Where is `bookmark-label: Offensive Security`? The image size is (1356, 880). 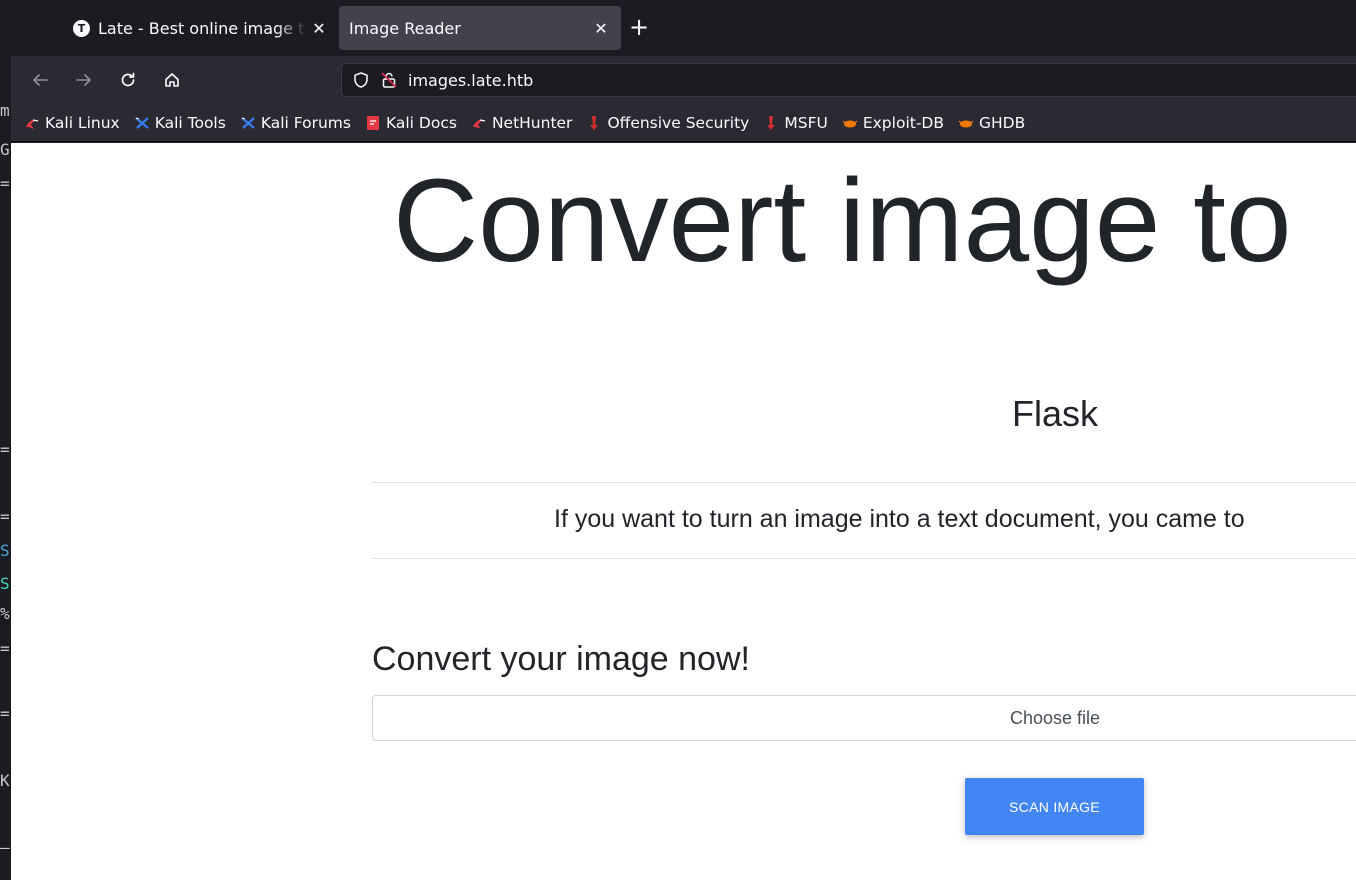 bookmark-label: Offensive Security is located at coordinates (678, 122).